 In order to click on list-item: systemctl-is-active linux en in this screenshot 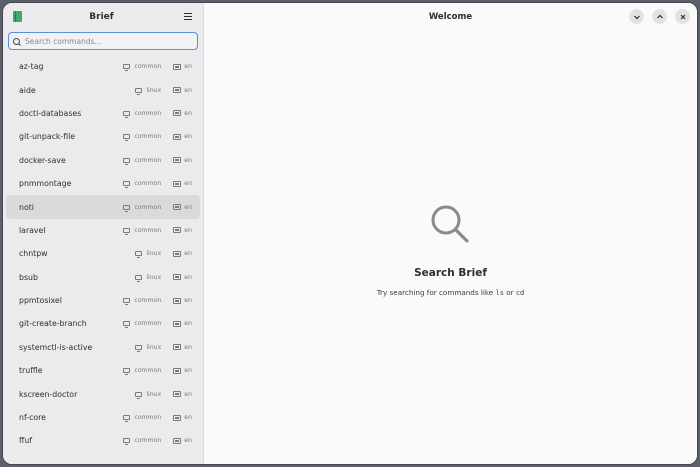, I will do `click(103, 347)`.